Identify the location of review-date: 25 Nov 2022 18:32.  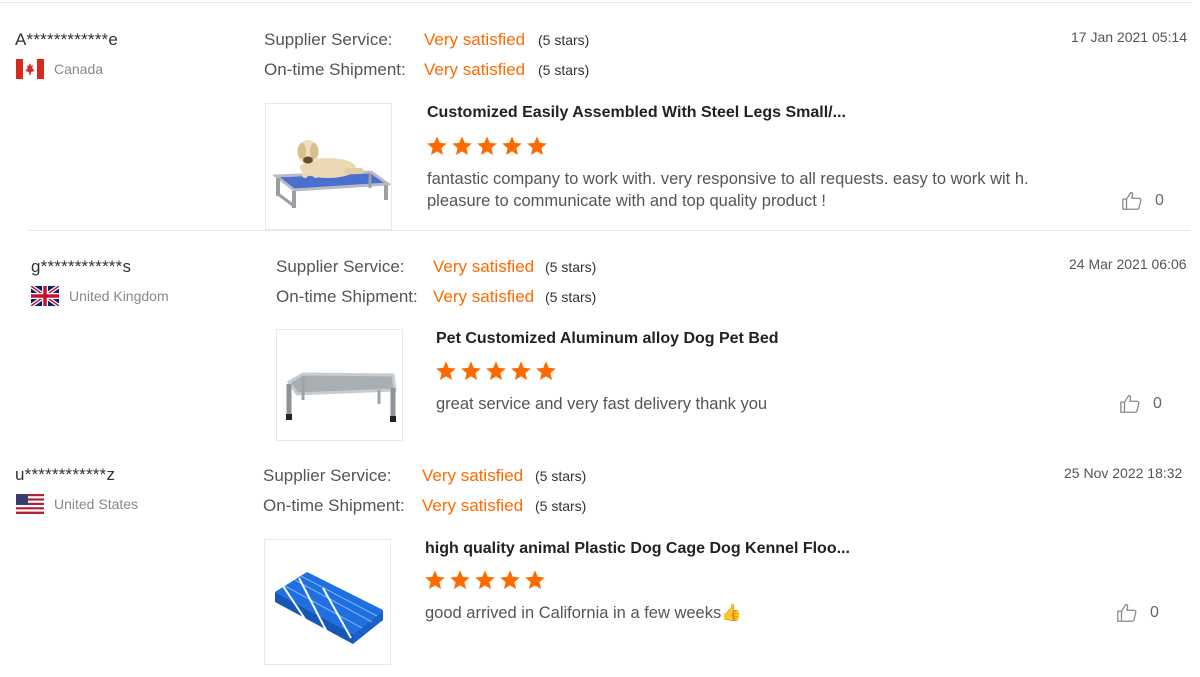
(1123, 473).